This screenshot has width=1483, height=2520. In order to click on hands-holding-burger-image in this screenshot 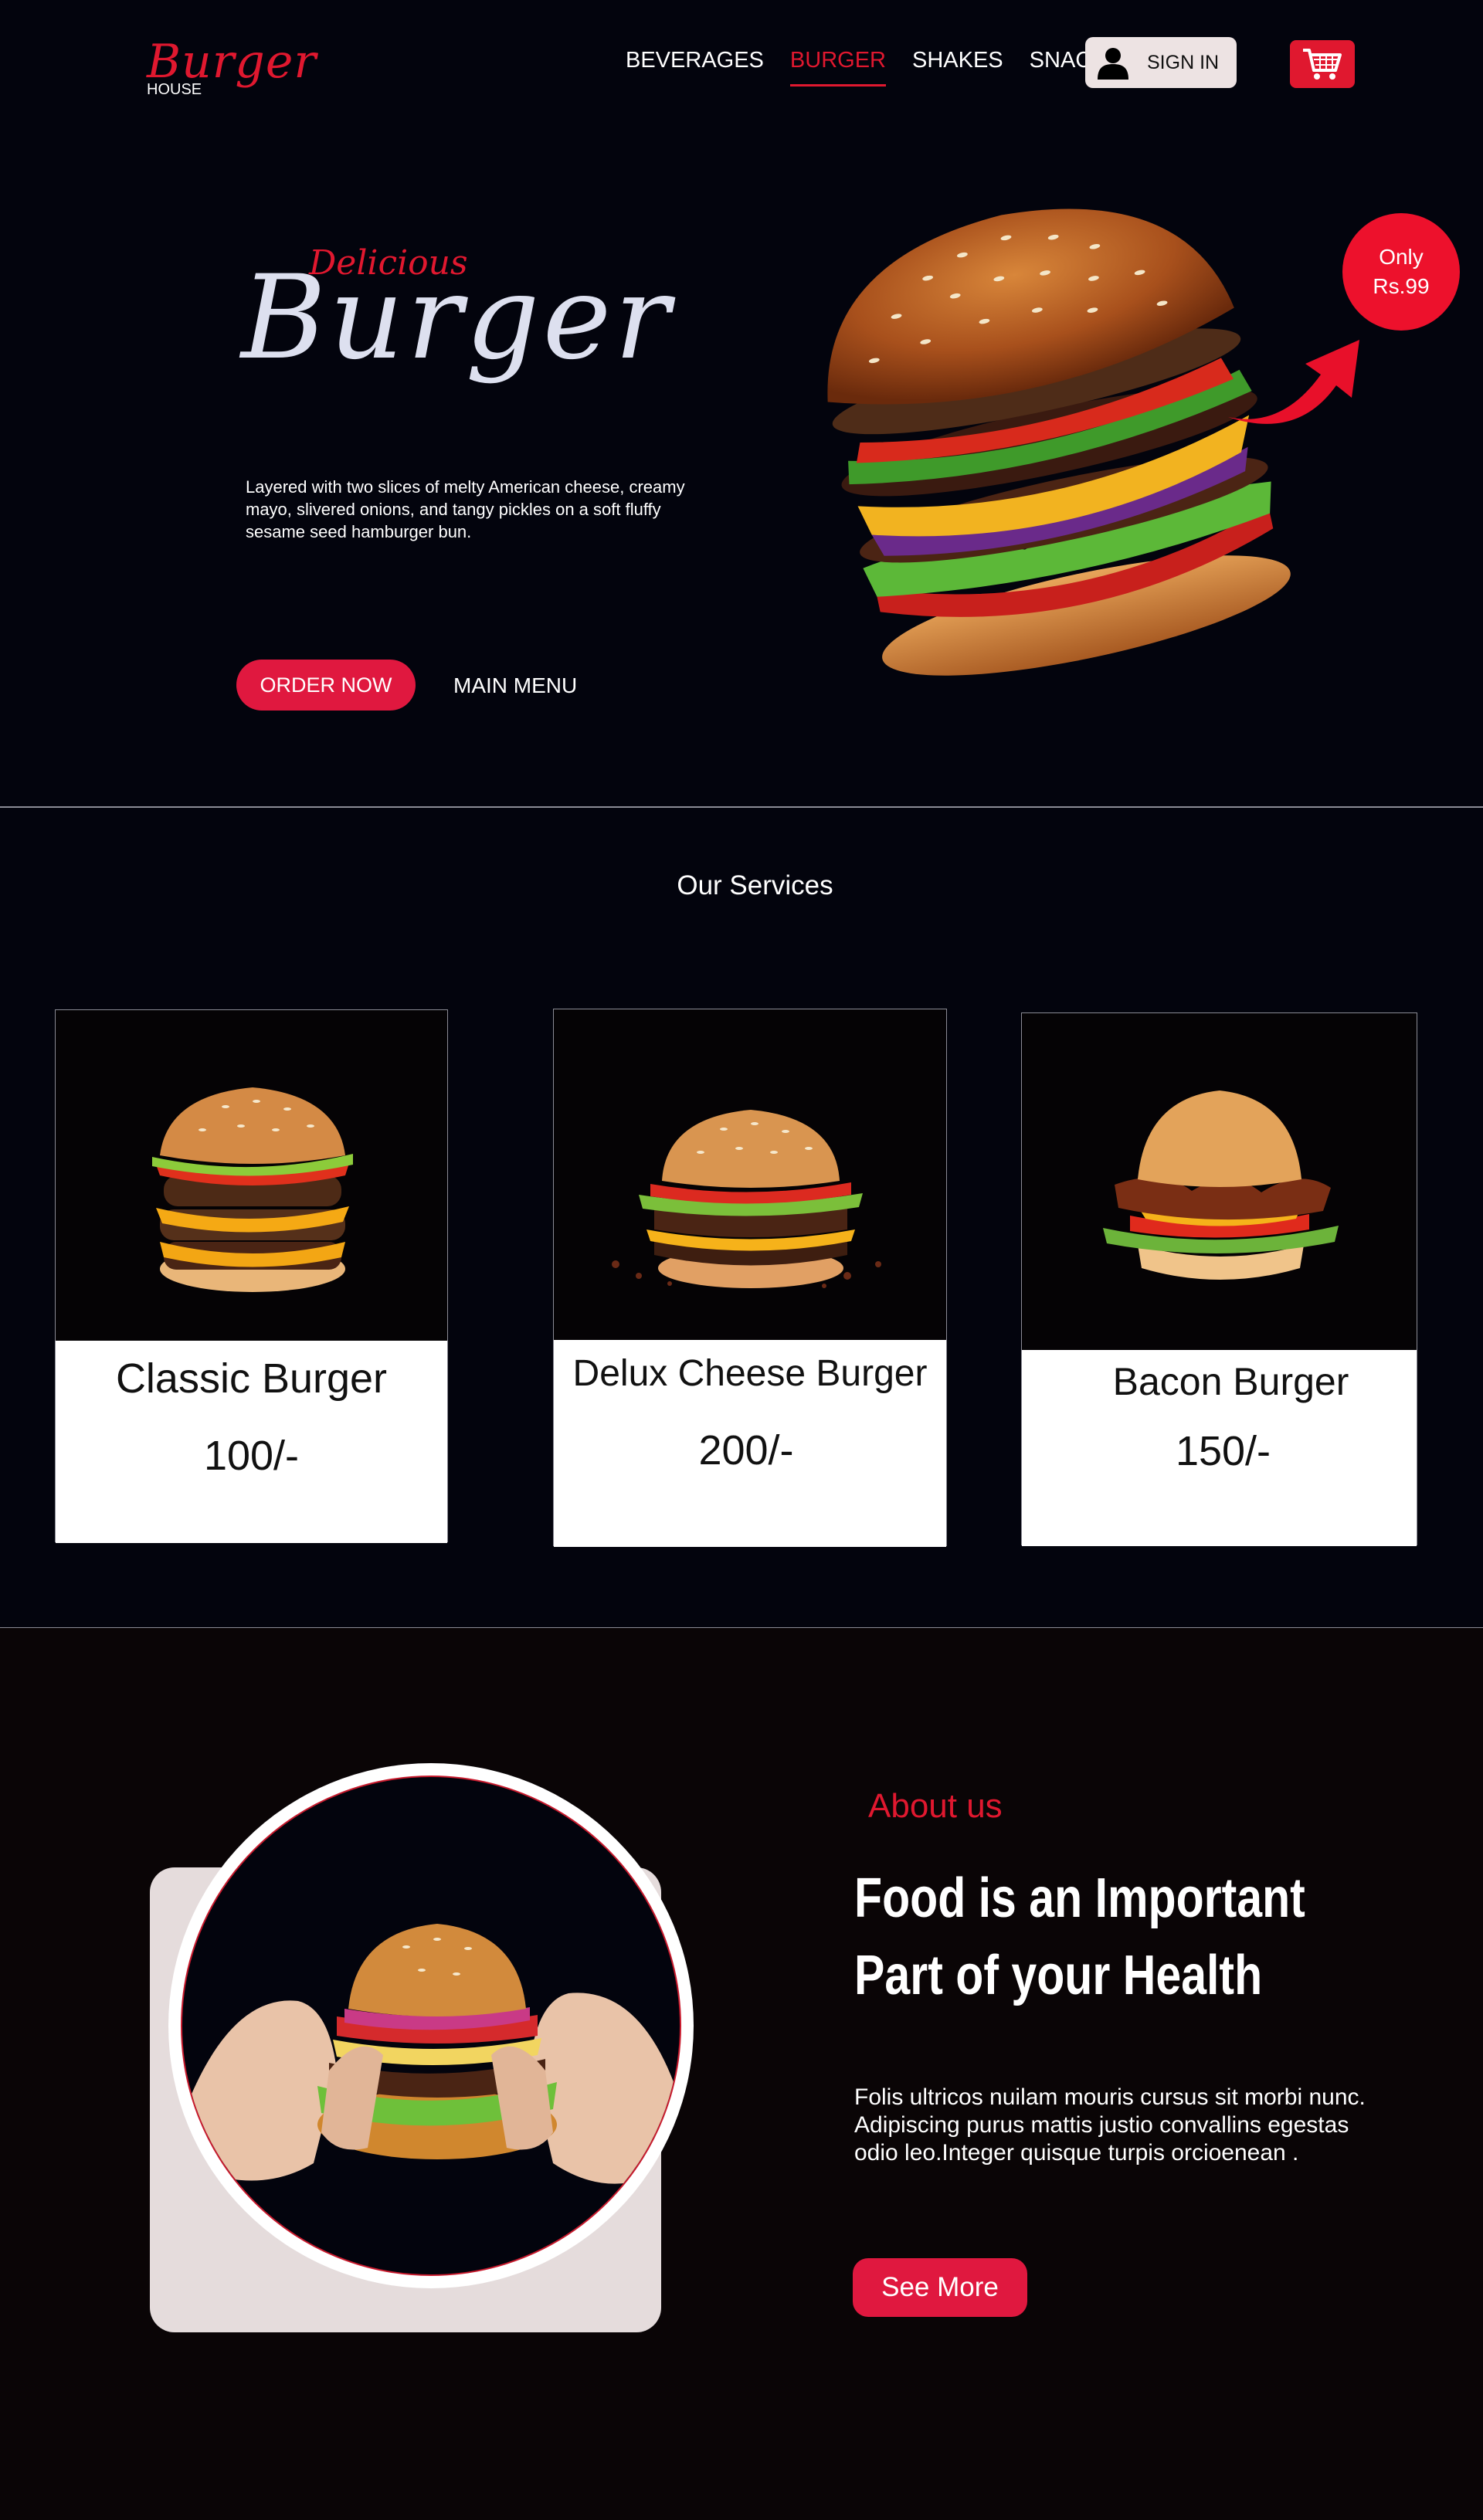, I will do `click(431, 2026)`.